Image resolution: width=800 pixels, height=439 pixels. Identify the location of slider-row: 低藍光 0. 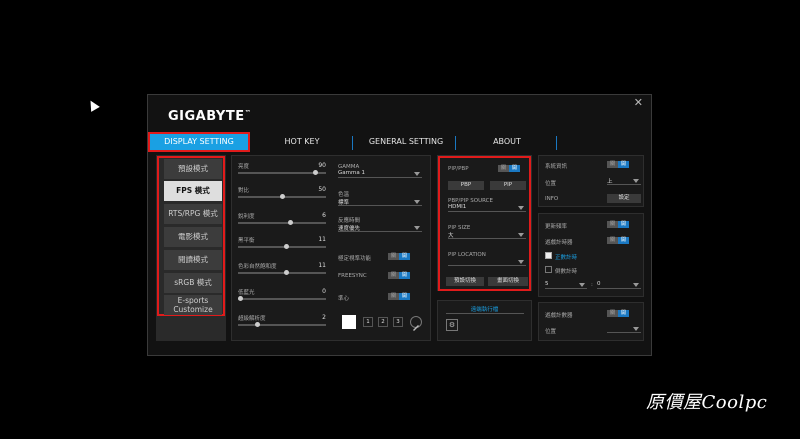
(282, 294).